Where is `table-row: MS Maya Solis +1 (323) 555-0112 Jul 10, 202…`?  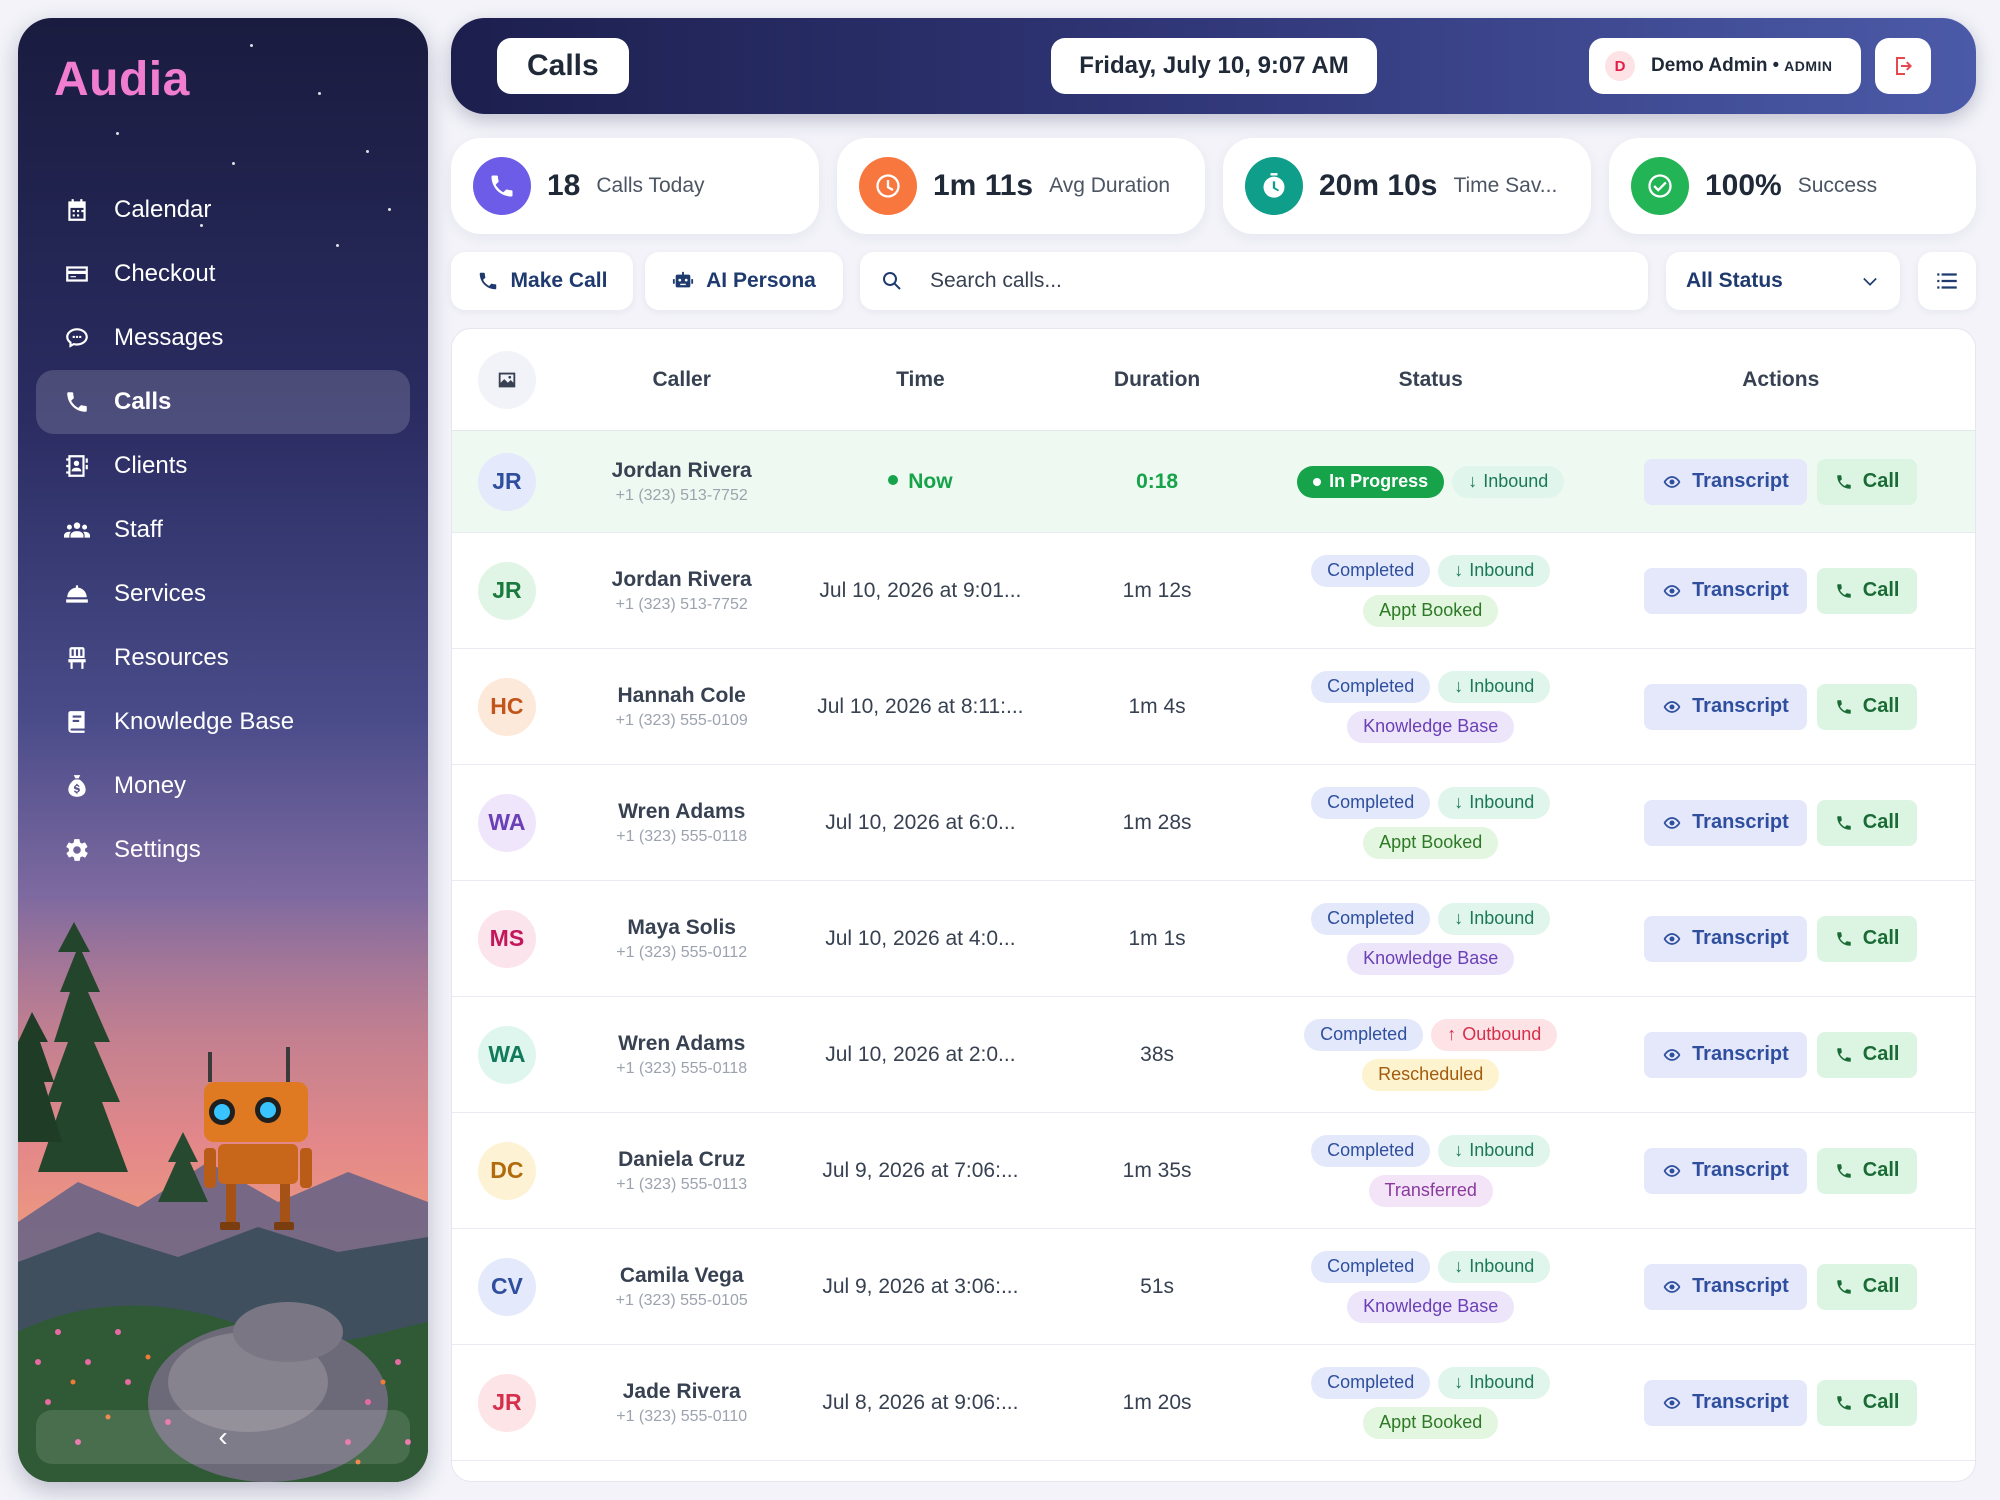 table-row: MS Maya Solis +1 (323) 555-0112 Jul 10, 202… is located at coordinates (1213, 939).